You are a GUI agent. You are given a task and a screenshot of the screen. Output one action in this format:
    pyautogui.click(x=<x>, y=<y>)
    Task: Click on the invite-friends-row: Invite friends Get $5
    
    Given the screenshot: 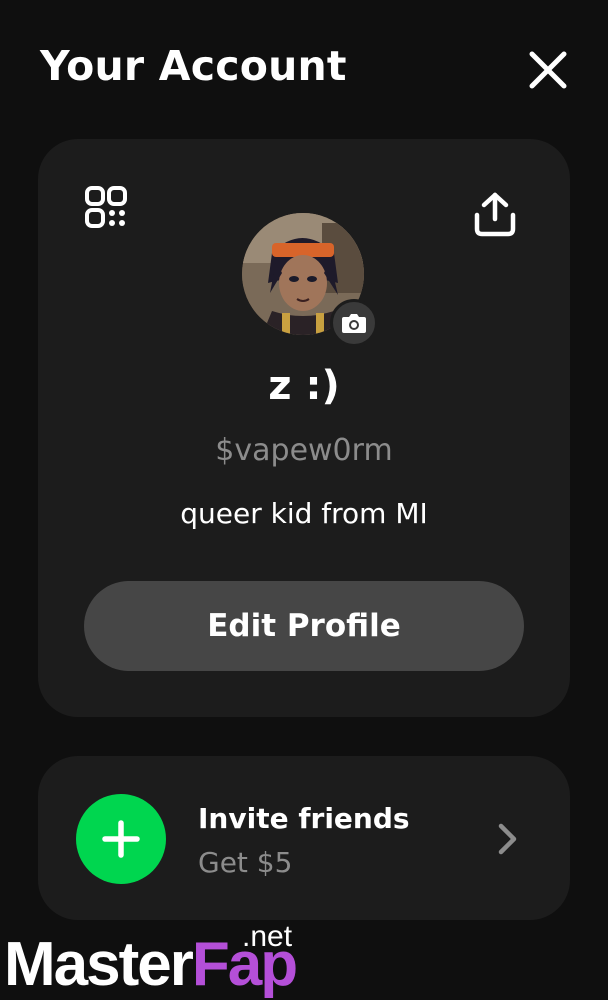 What is the action you would take?
    pyautogui.click(x=304, y=838)
    